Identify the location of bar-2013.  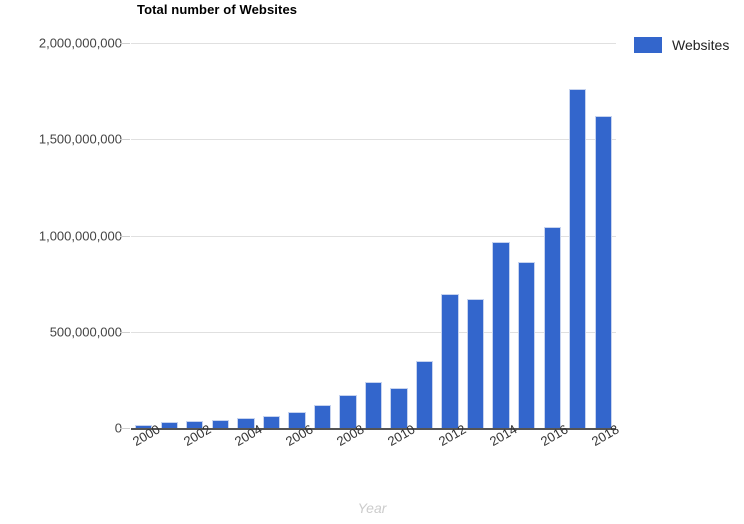
(475, 363).